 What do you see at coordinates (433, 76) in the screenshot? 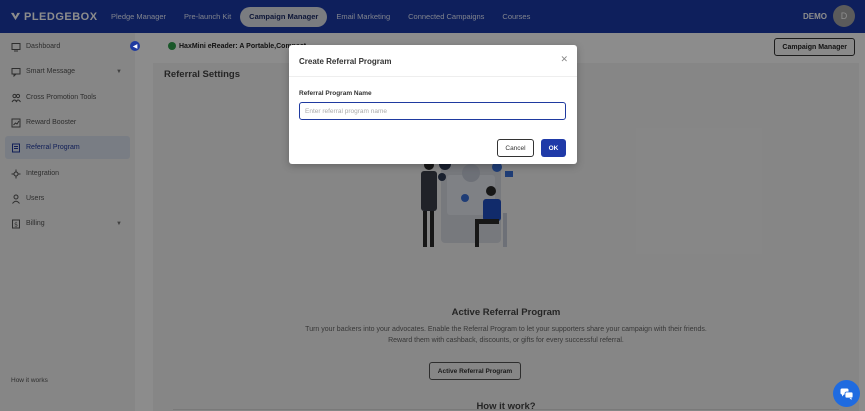
I see `dialog-divider` at bounding box center [433, 76].